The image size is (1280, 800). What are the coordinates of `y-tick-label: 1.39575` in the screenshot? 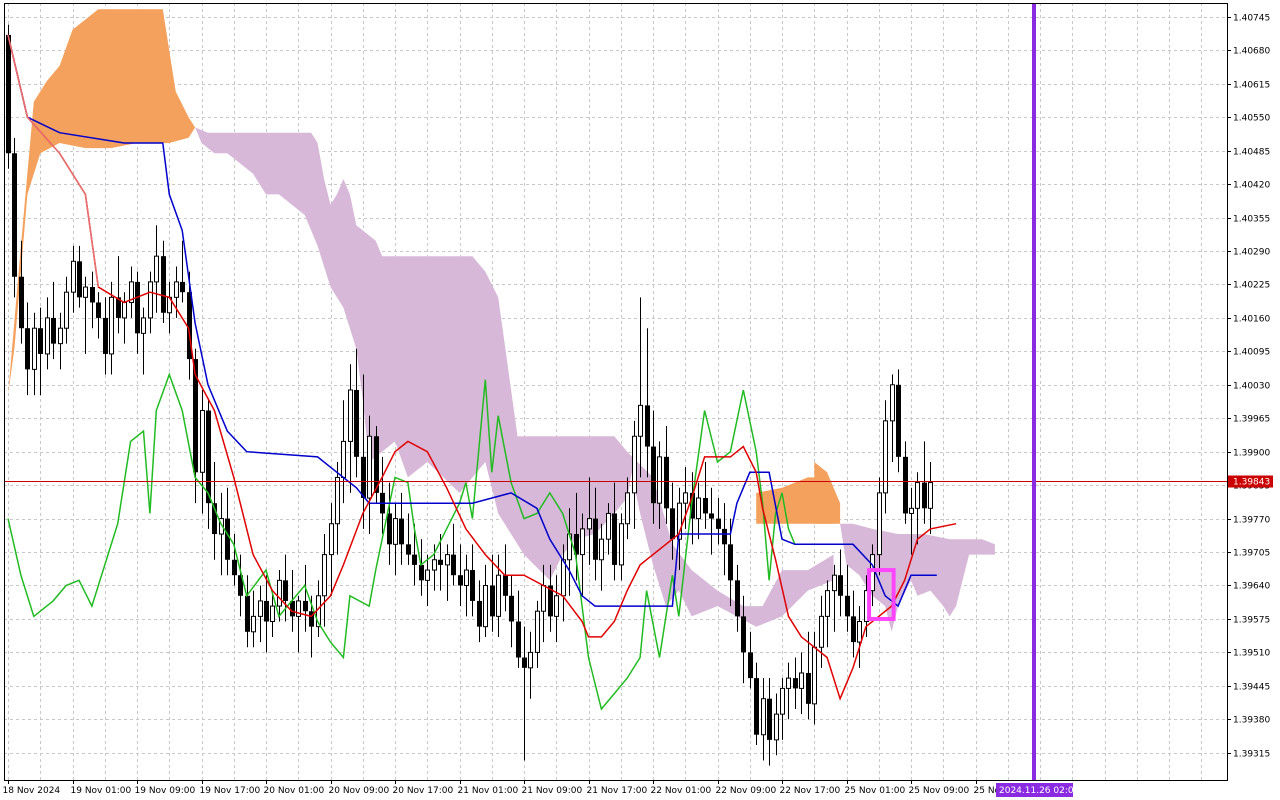 It's located at (1251, 621).